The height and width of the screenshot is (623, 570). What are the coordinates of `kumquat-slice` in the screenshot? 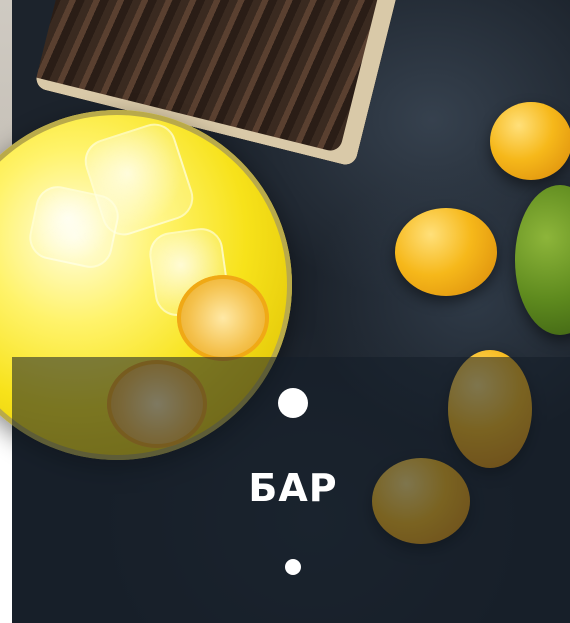 It's located at (223, 318).